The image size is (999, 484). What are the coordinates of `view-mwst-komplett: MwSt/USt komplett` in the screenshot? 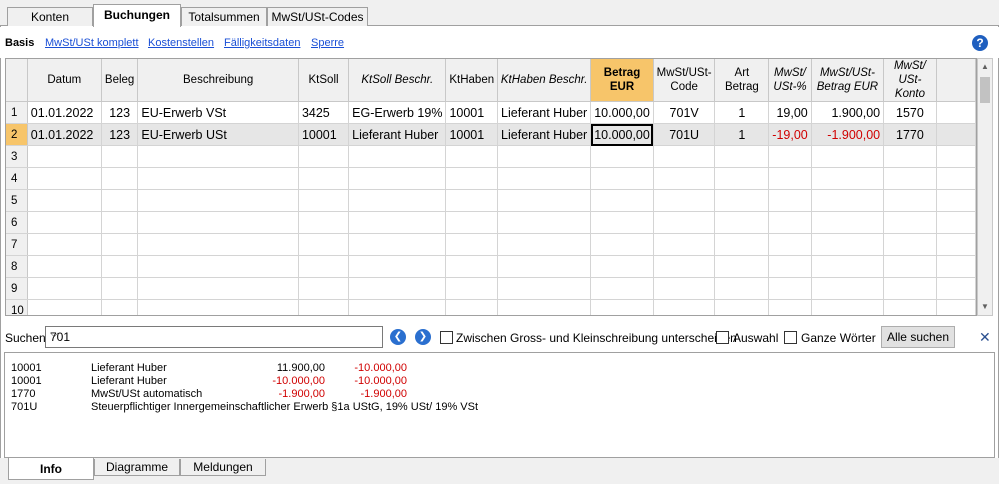 It's located at (92, 43).